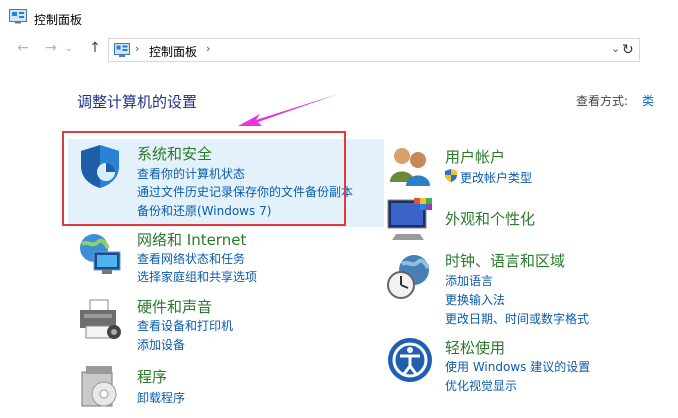  Describe the element at coordinates (152, 376) in the screenshot. I see `category-title-programs: 程序` at that location.